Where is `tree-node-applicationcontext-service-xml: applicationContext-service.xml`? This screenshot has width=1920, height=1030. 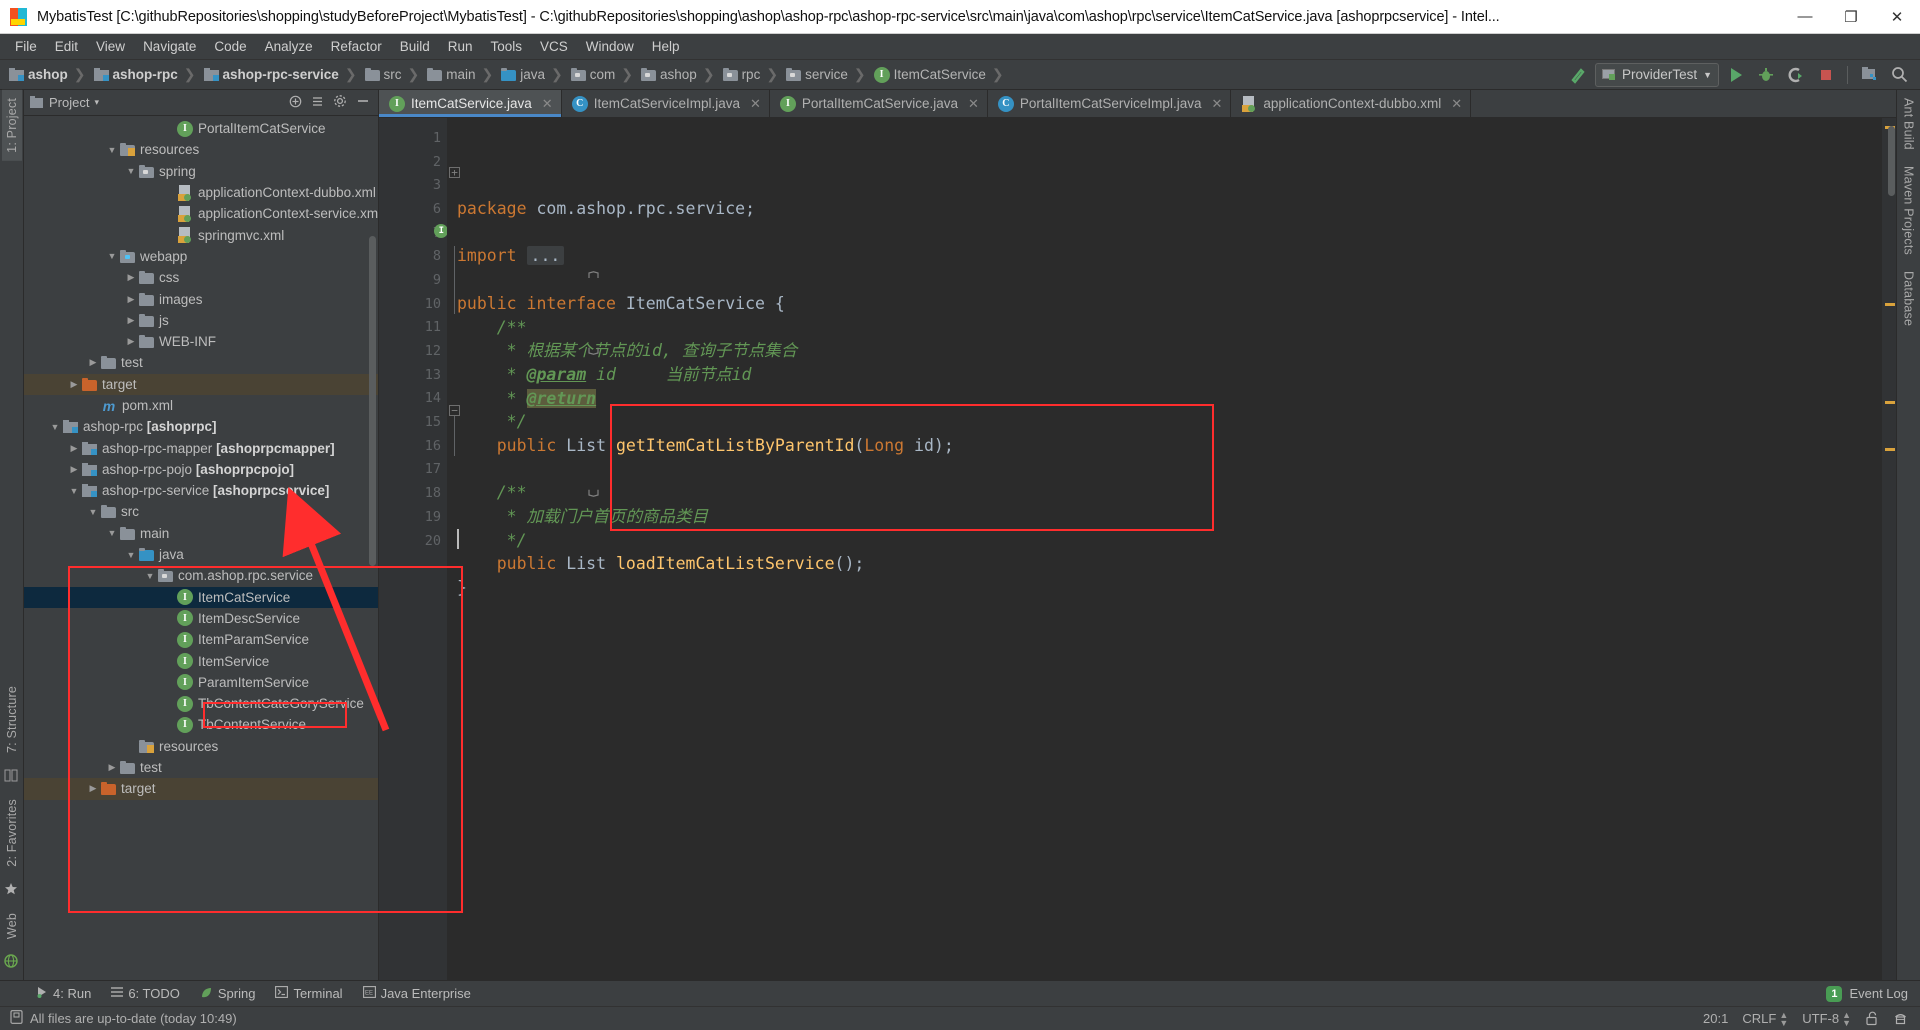 tree-node-applicationcontext-service-xml: applicationContext-service.xml is located at coordinates (201, 213).